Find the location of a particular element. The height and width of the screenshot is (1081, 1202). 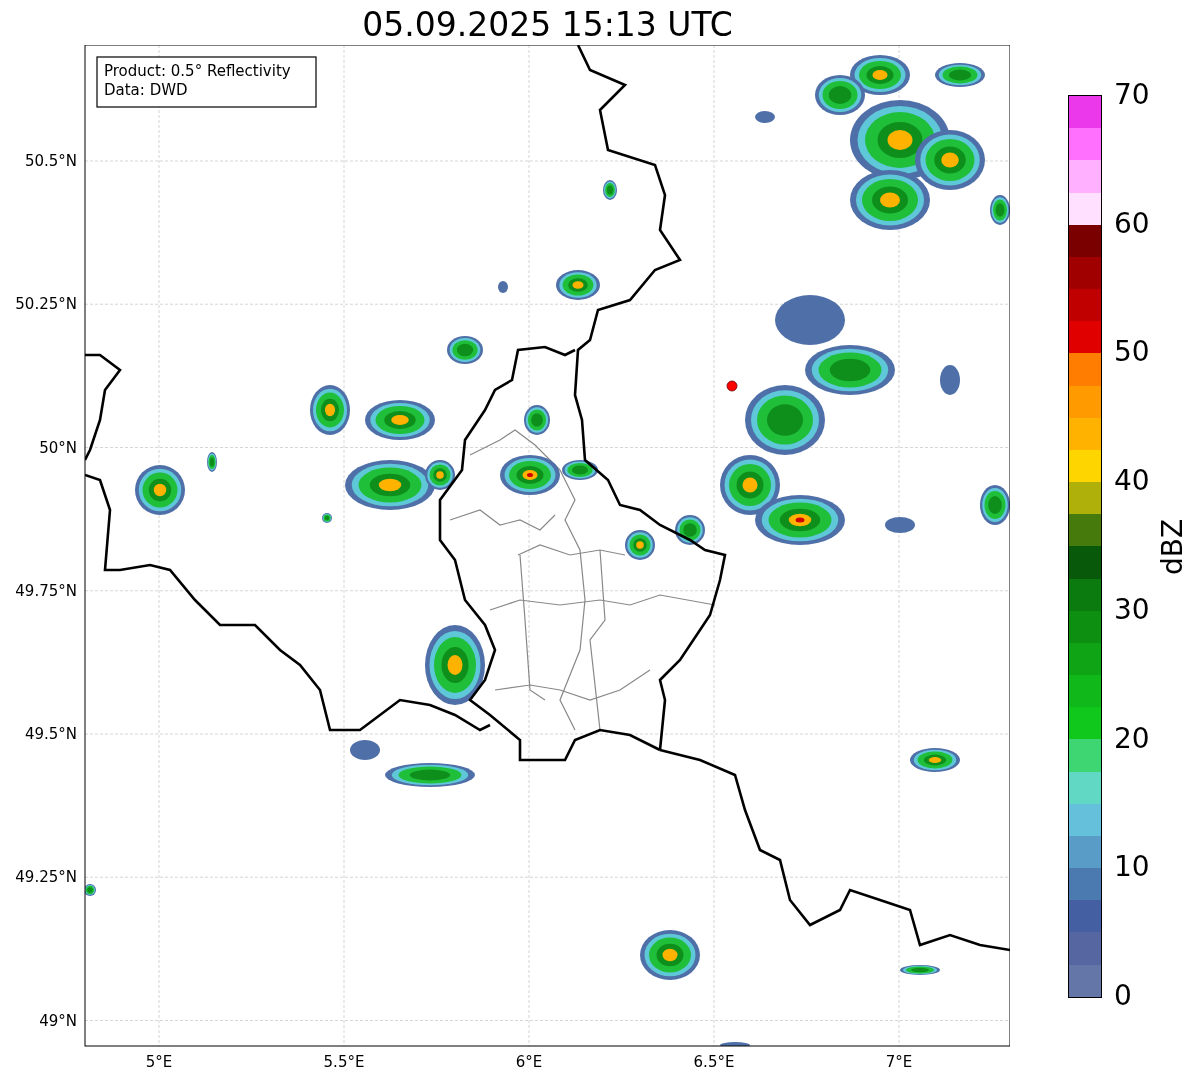

scale-label: 40 is located at coordinates (1131, 481).